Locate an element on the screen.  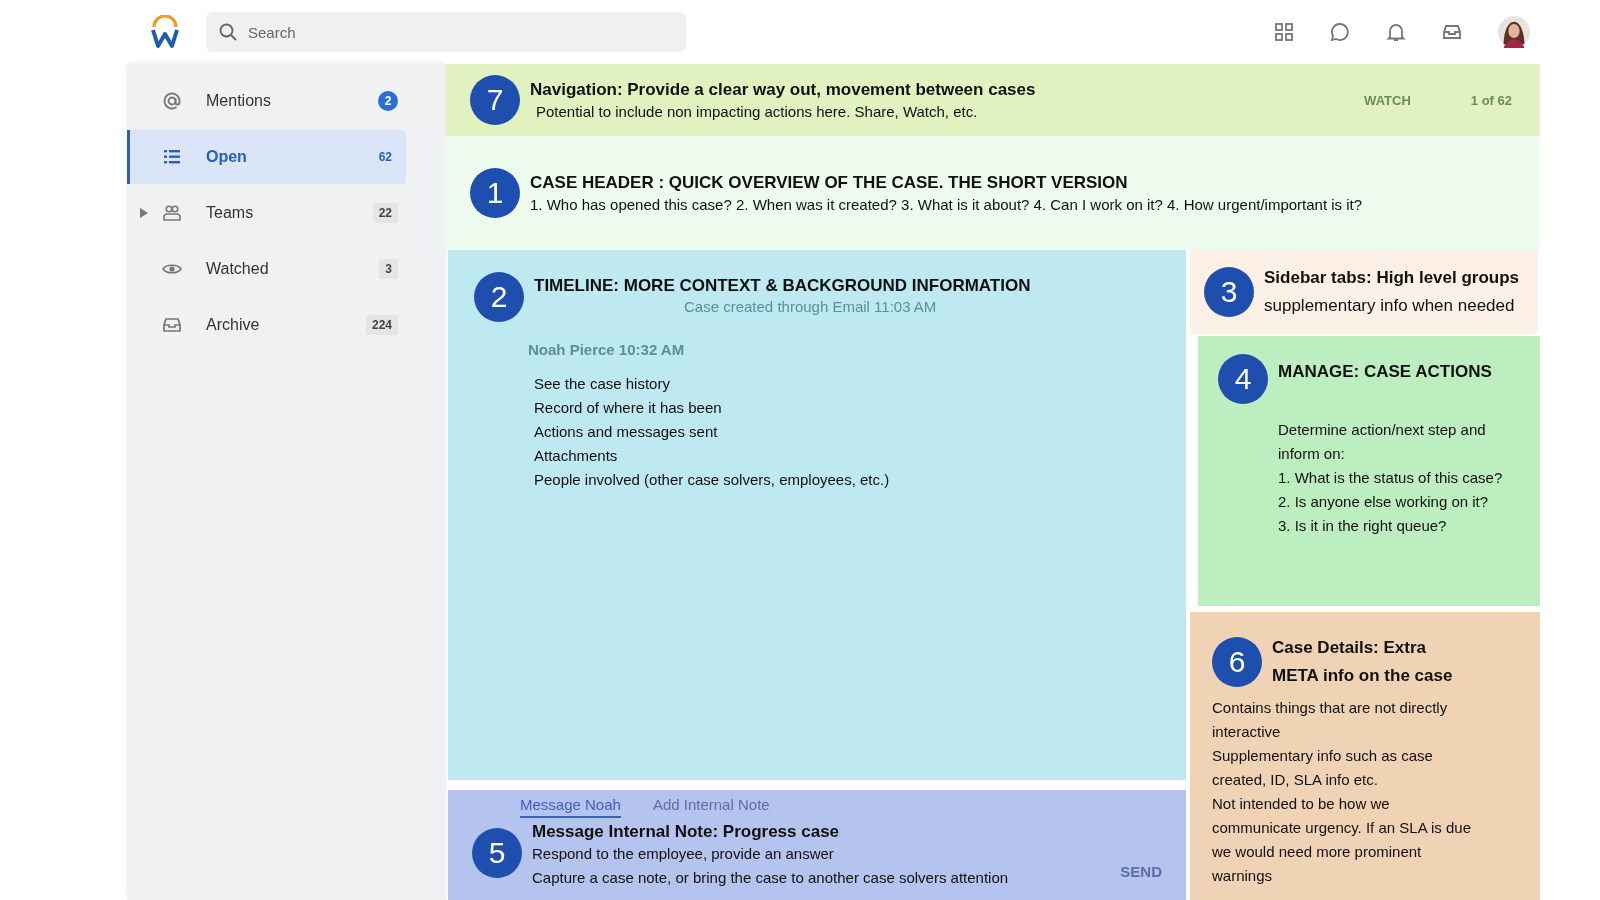
item-label: Open is located at coordinates (227, 157).